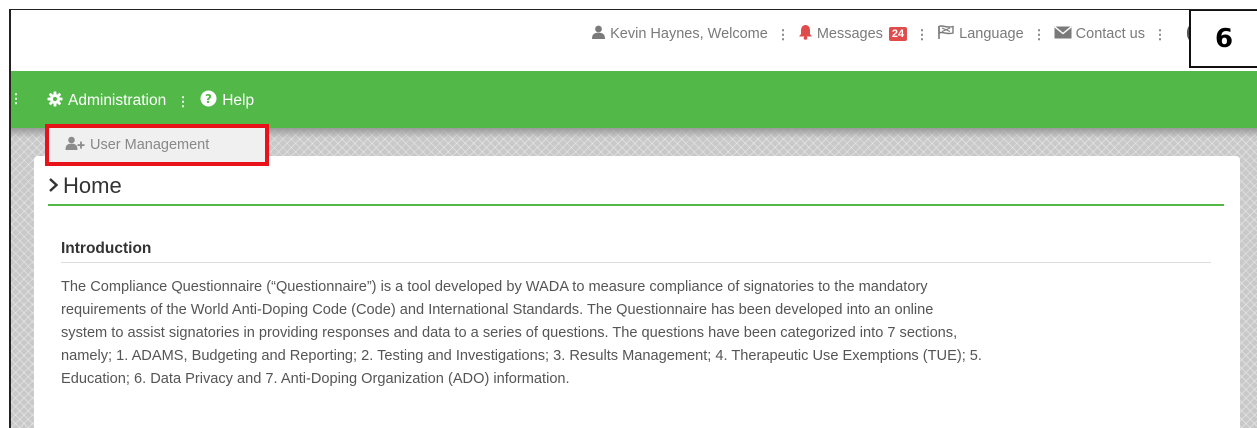 This screenshot has width=1257, height=428. I want to click on chevron-right-icon, so click(53, 186).